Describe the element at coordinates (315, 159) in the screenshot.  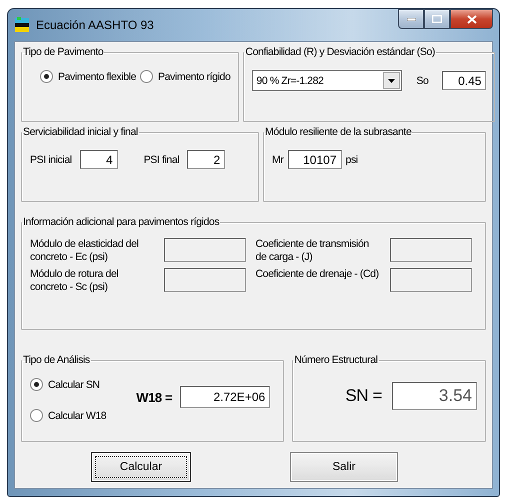
I see `input-field: 10107` at that location.